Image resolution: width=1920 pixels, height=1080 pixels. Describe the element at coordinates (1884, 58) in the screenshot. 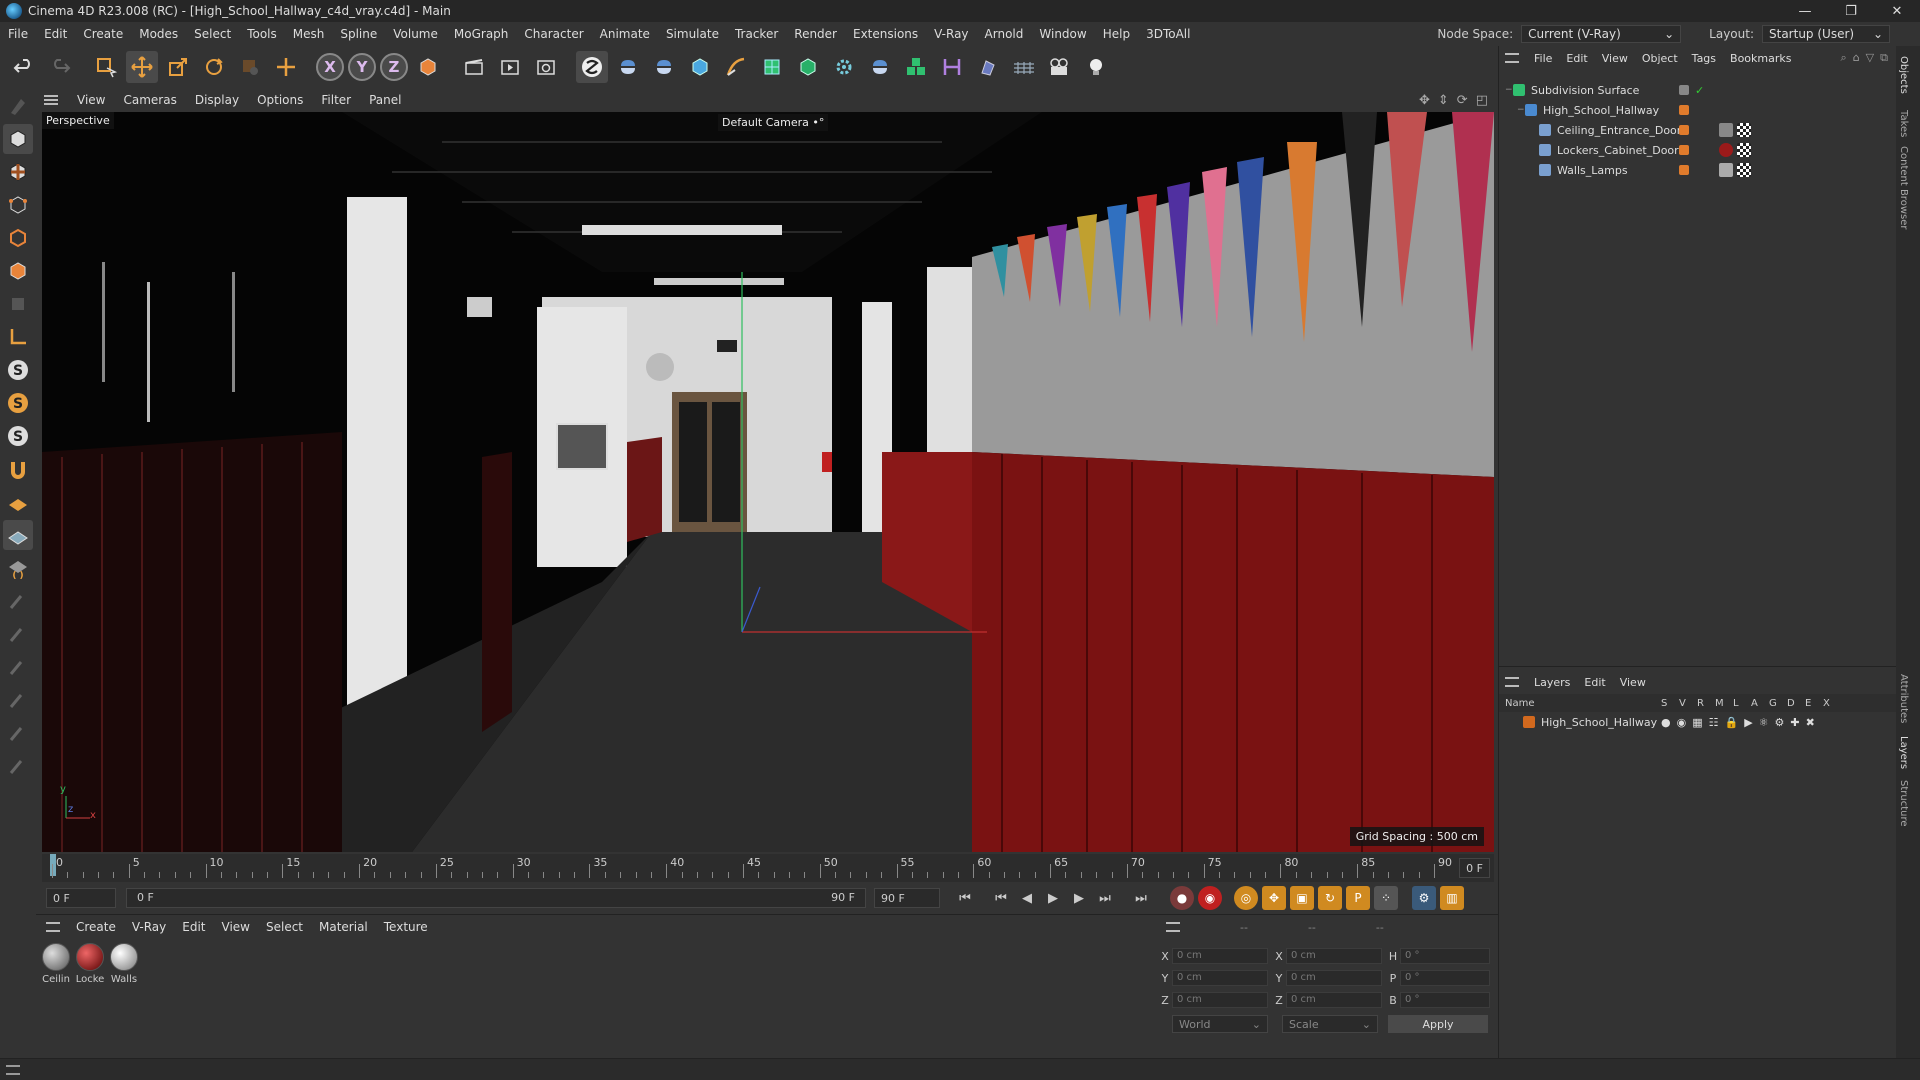

I see `new-window-icon: ⧉` at that location.